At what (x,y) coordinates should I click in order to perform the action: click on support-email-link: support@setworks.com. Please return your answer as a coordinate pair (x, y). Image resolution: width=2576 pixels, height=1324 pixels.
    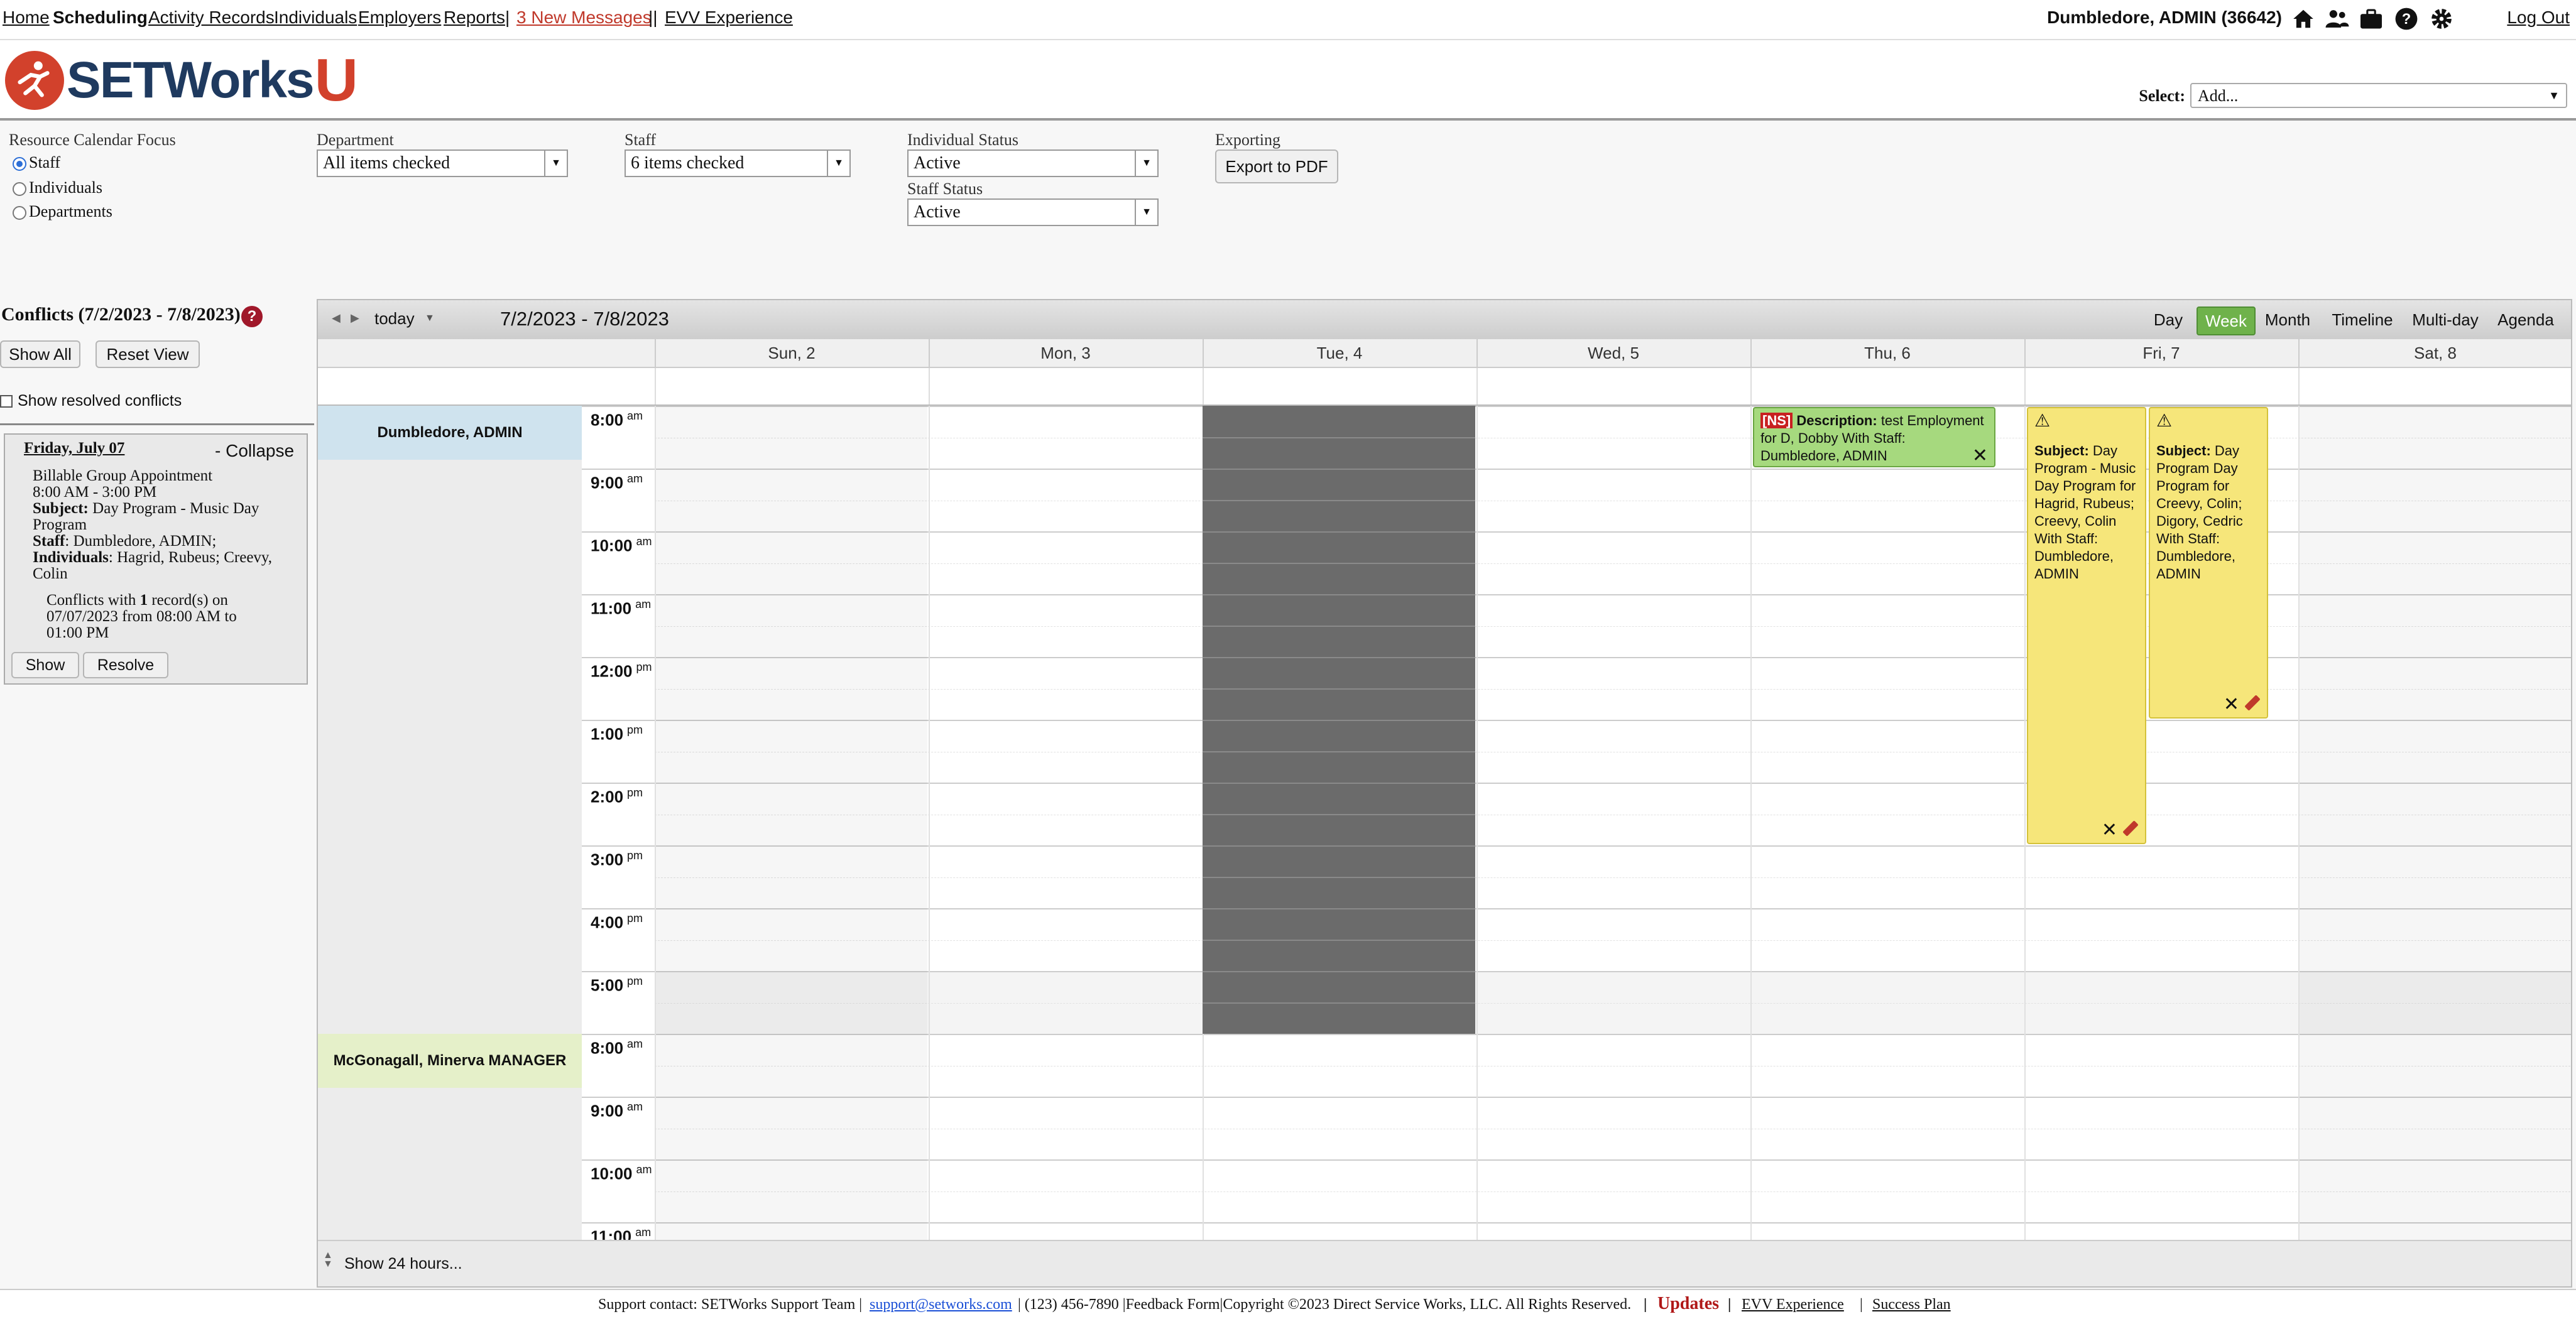
    Looking at the image, I should click on (941, 1304).